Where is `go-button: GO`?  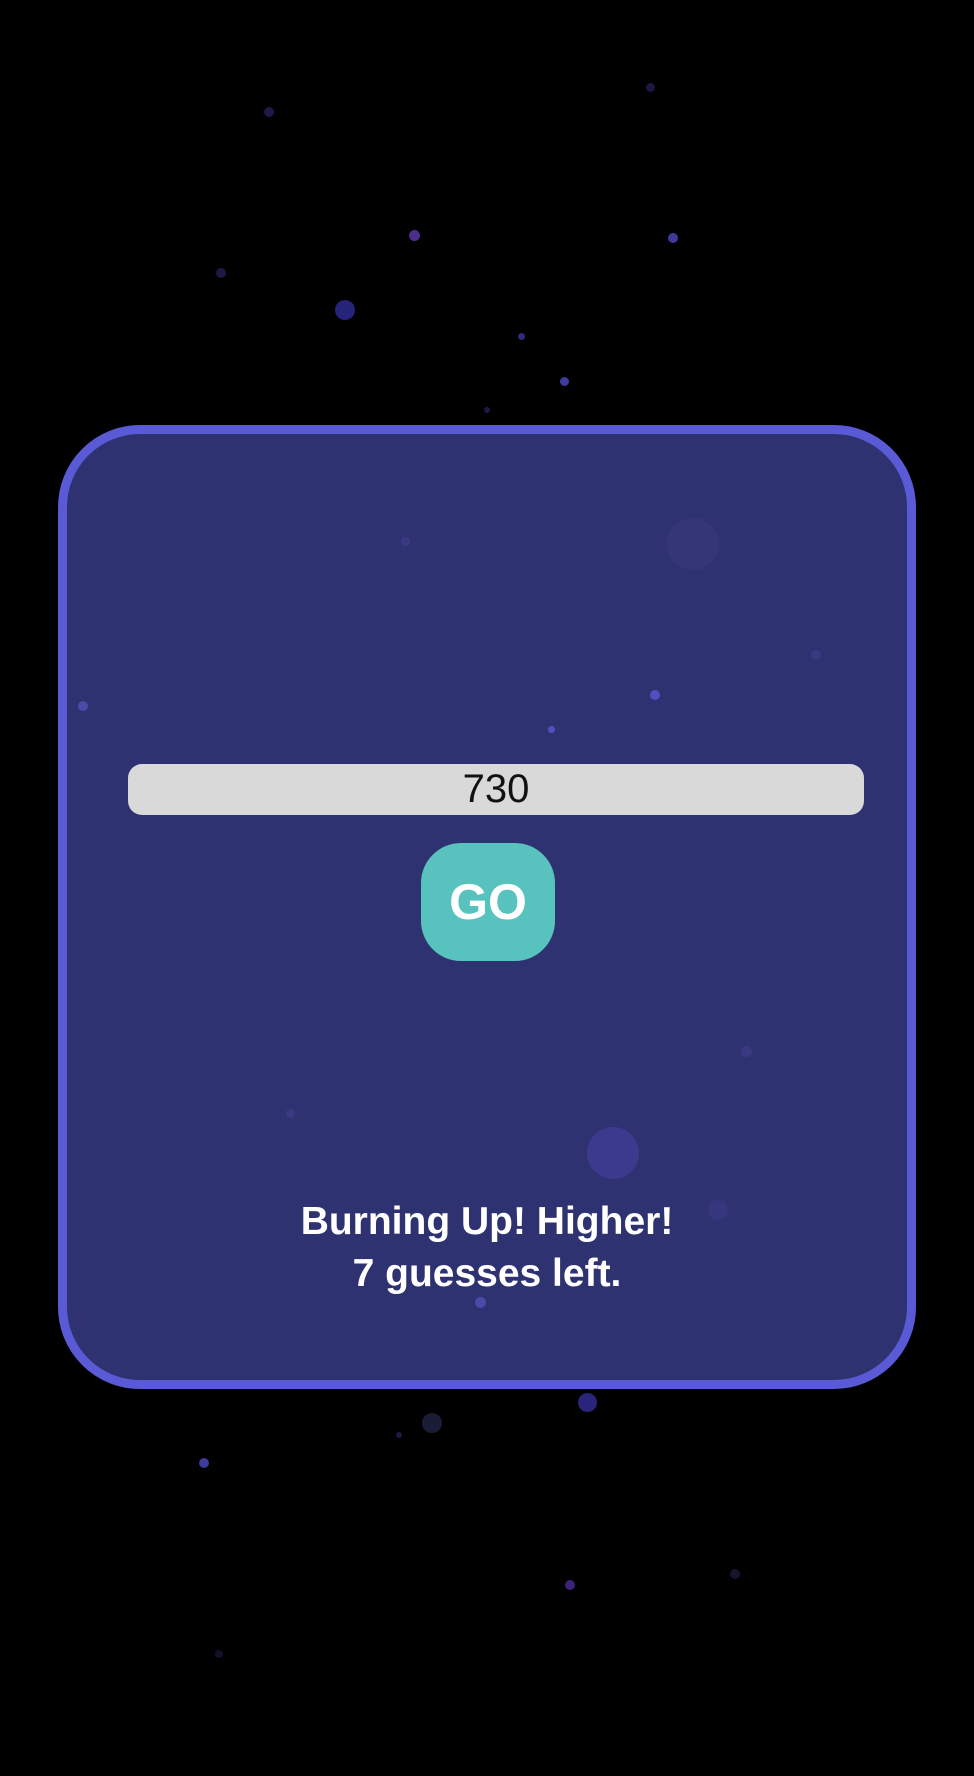 go-button: GO is located at coordinates (488, 902).